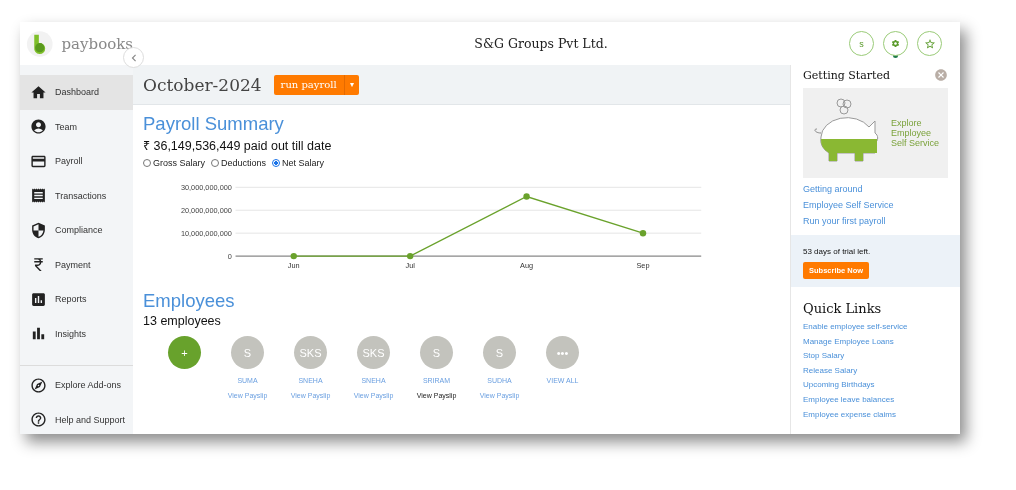  I want to click on logo-icon, so click(40, 43).